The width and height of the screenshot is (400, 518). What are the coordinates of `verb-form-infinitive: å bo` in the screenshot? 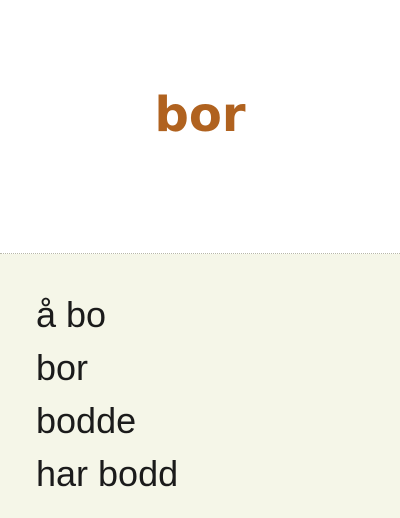 It's located at (71, 314).